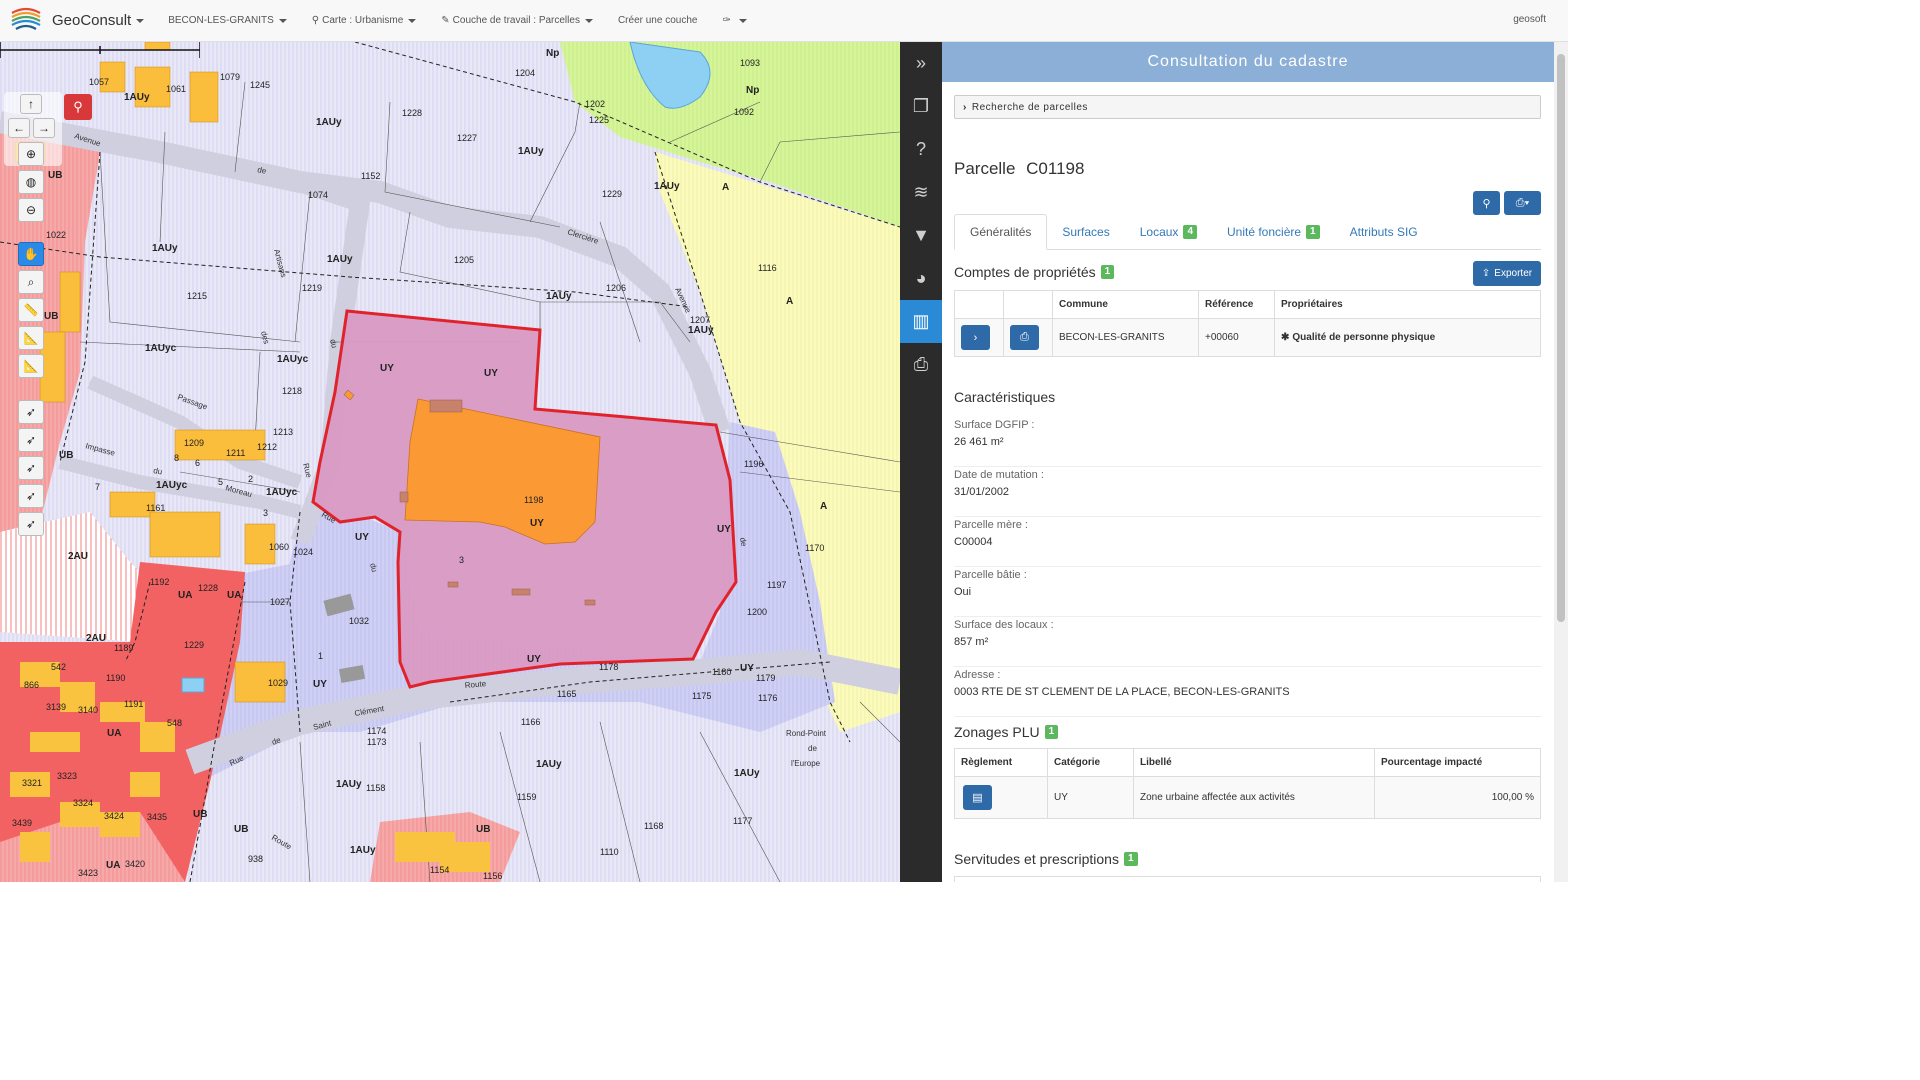 The image size is (1920, 1080). Describe the element at coordinates (31, 338) in the screenshot. I see `measure-area-button: 📐` at that location.